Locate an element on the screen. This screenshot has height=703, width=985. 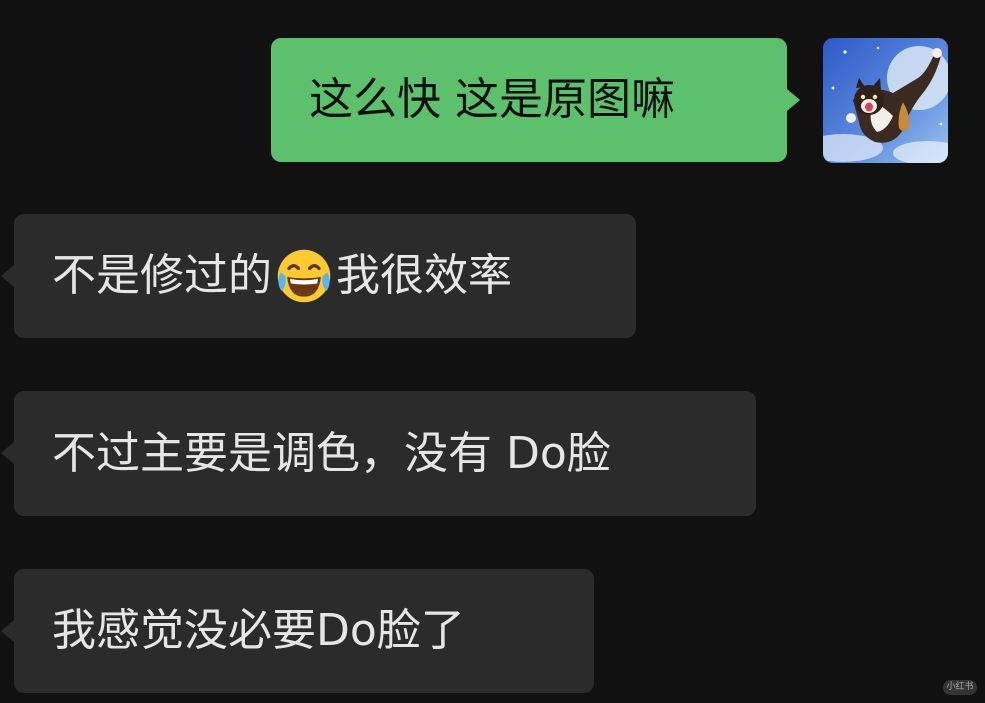
user-avatar is located at coordinates (885, 100).